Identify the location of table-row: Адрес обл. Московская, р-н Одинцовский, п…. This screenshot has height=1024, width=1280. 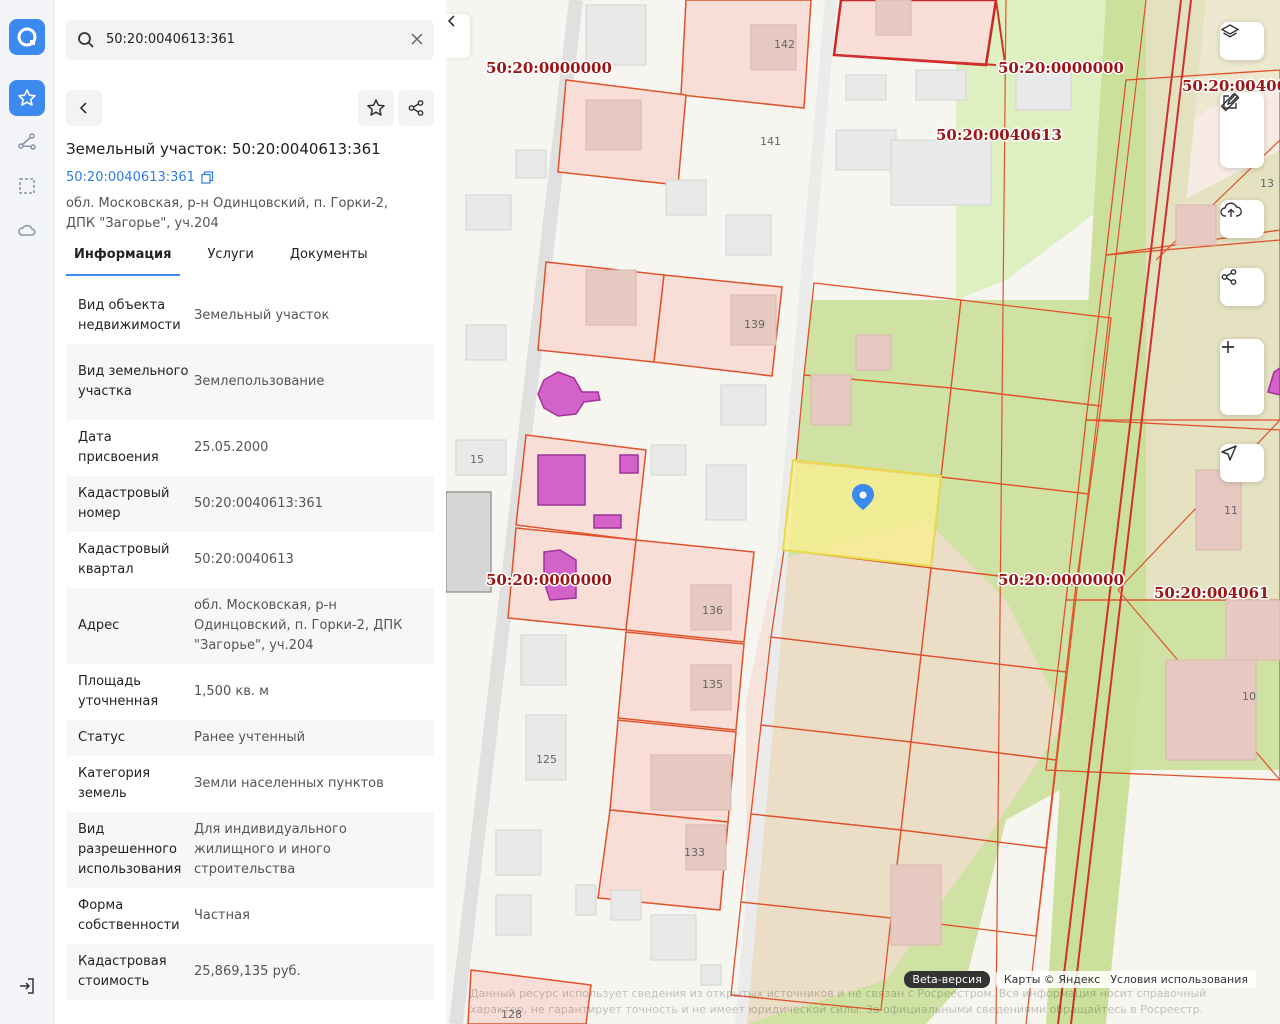
(250, 626).